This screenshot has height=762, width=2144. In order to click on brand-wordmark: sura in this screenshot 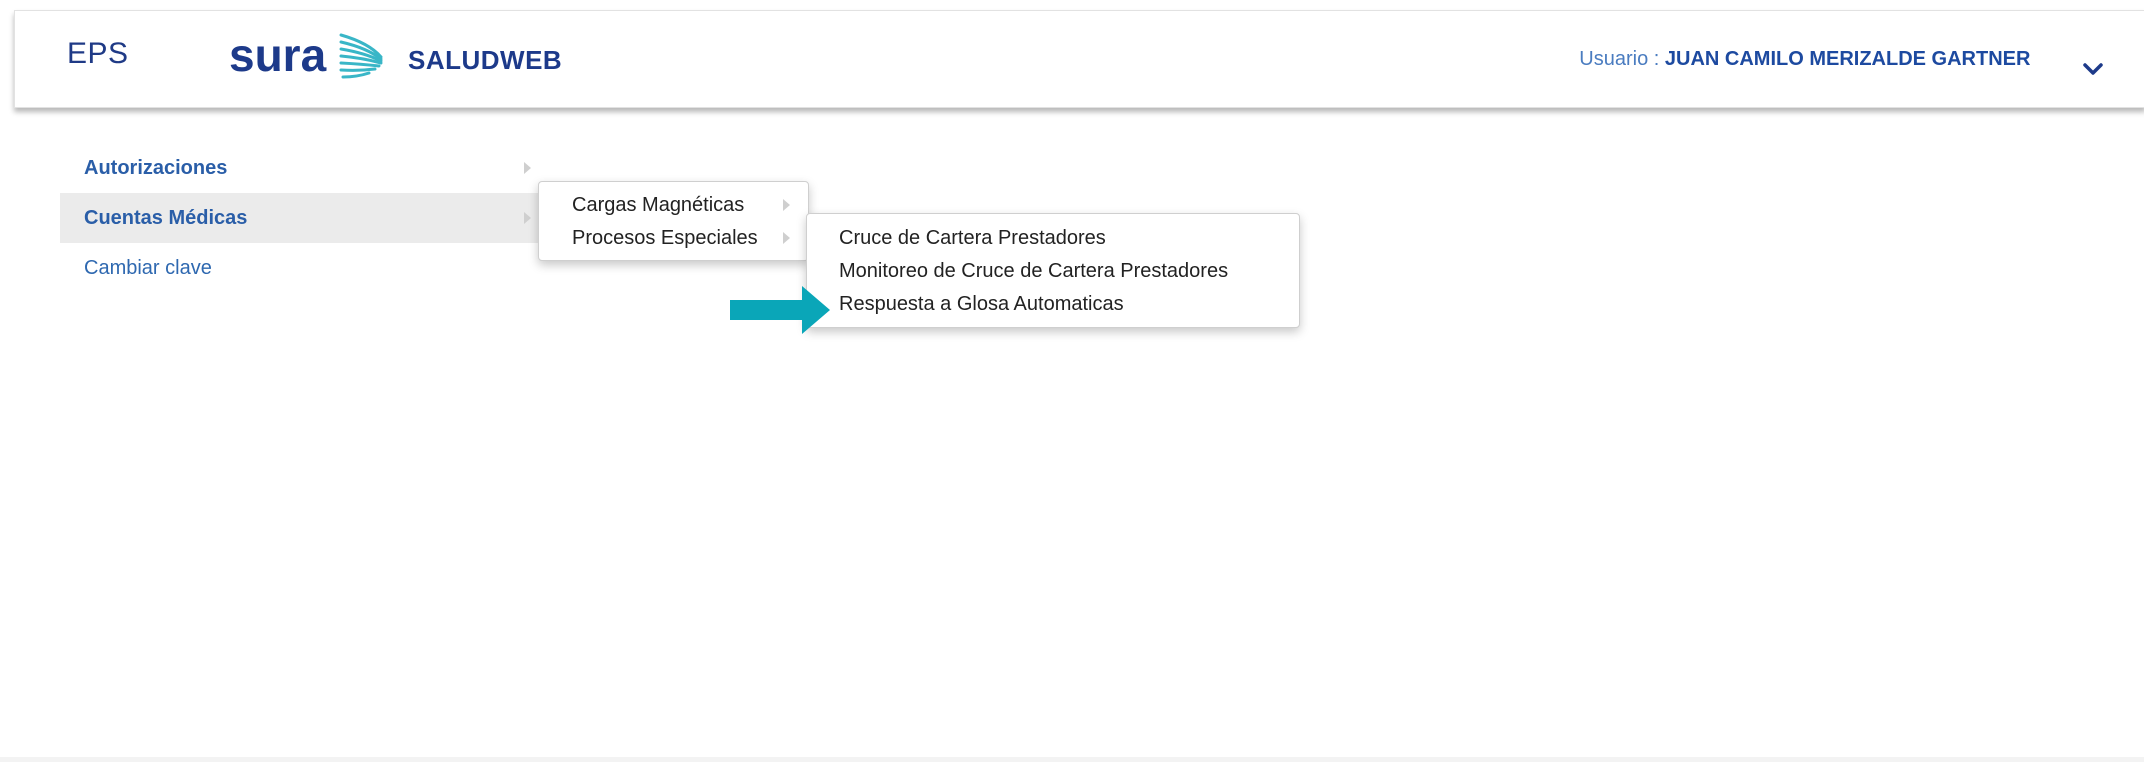, I will do `click(278, 55)`.